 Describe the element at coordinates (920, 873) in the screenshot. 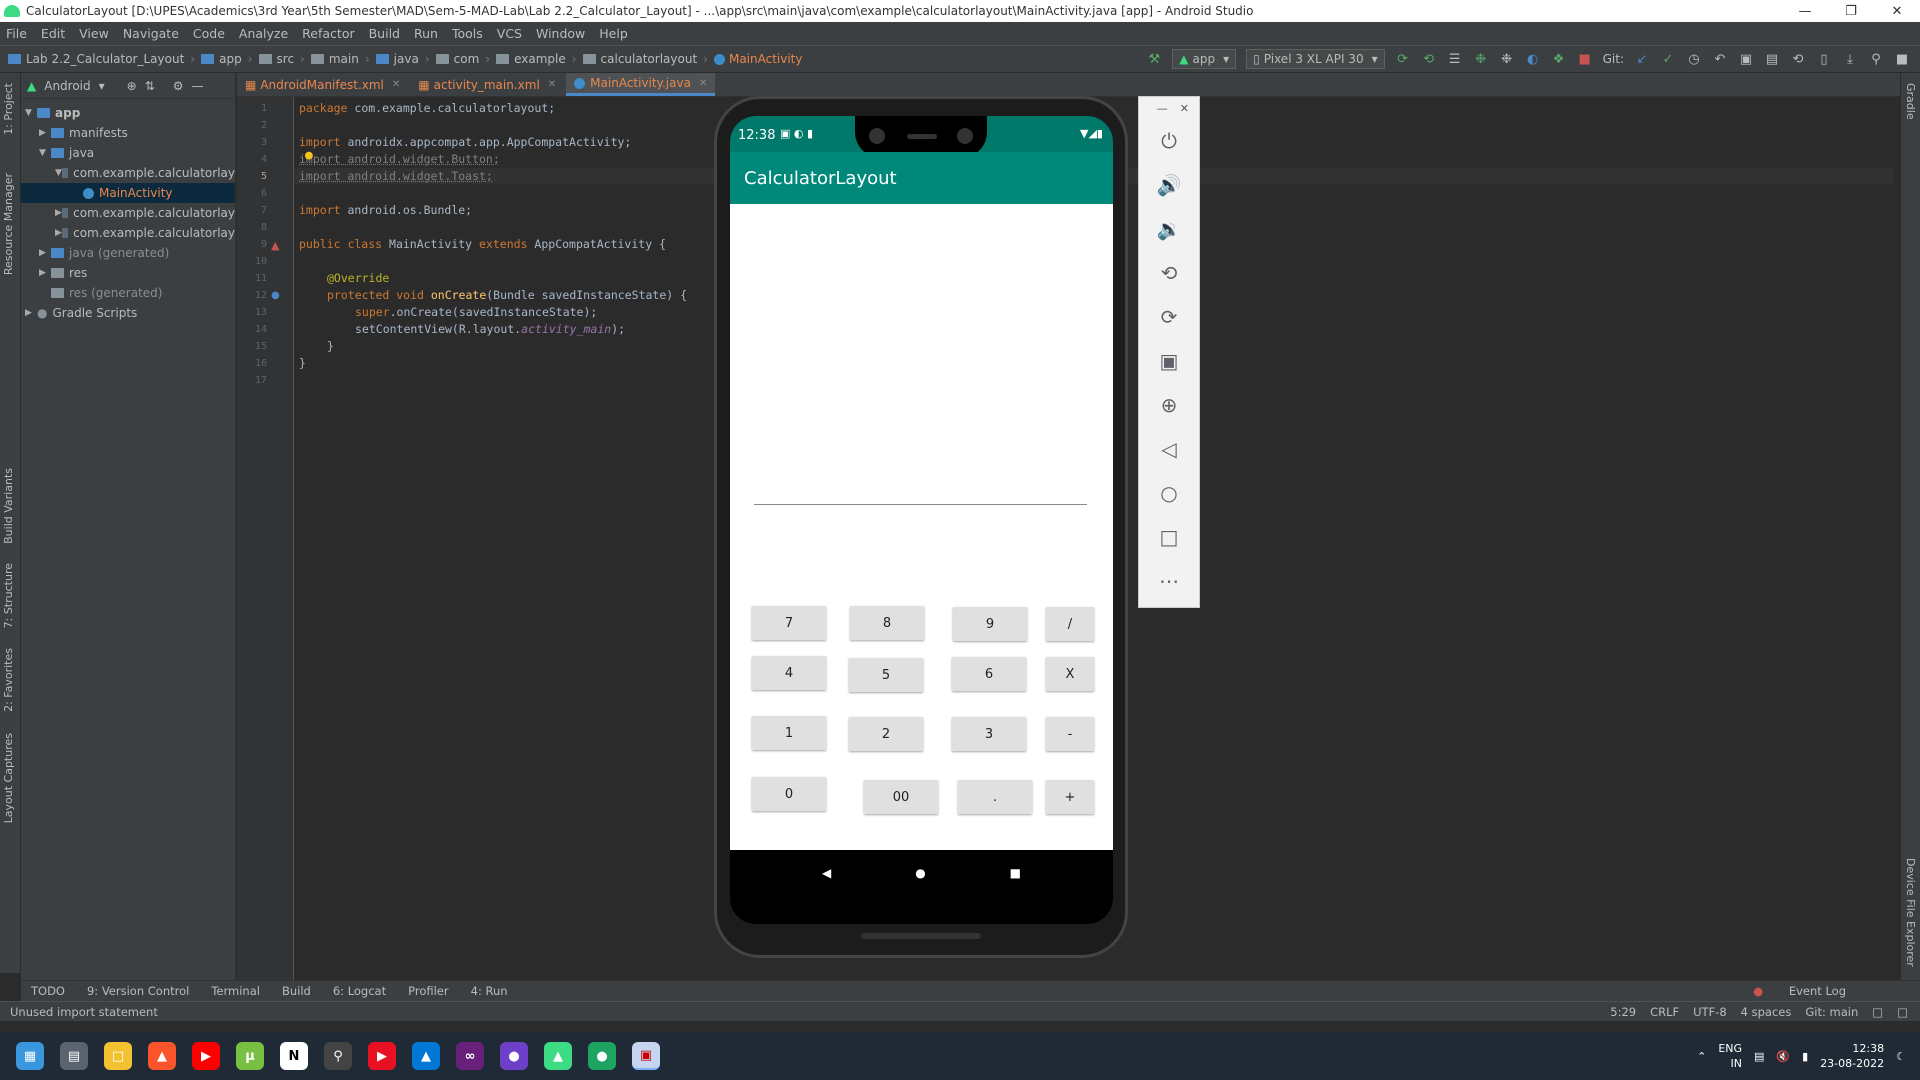

I see `home-nav-icon: ●` at that location.